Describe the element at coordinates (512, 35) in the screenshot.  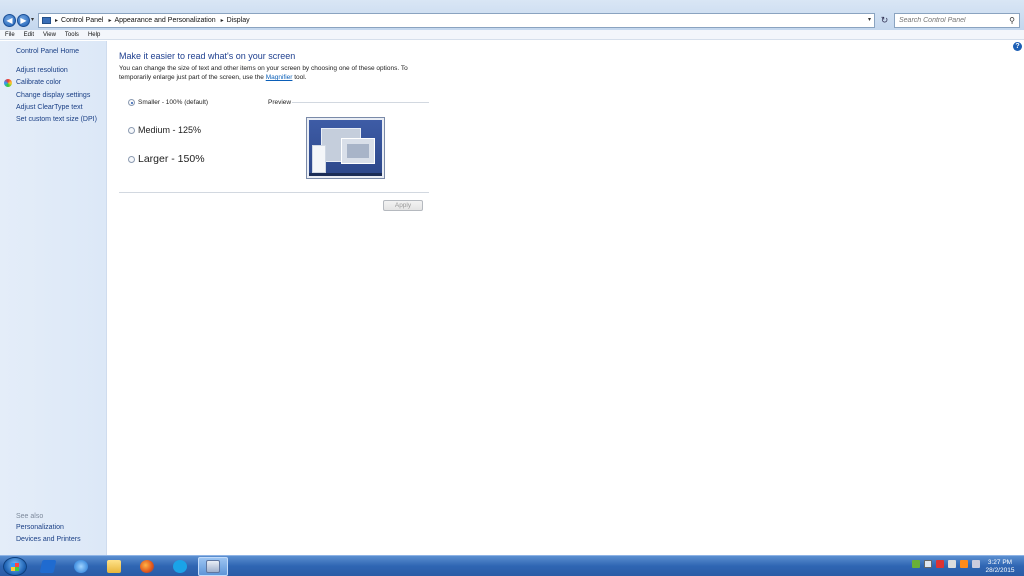
I see `menu-bar: File Edit View Tools Help` at that location.